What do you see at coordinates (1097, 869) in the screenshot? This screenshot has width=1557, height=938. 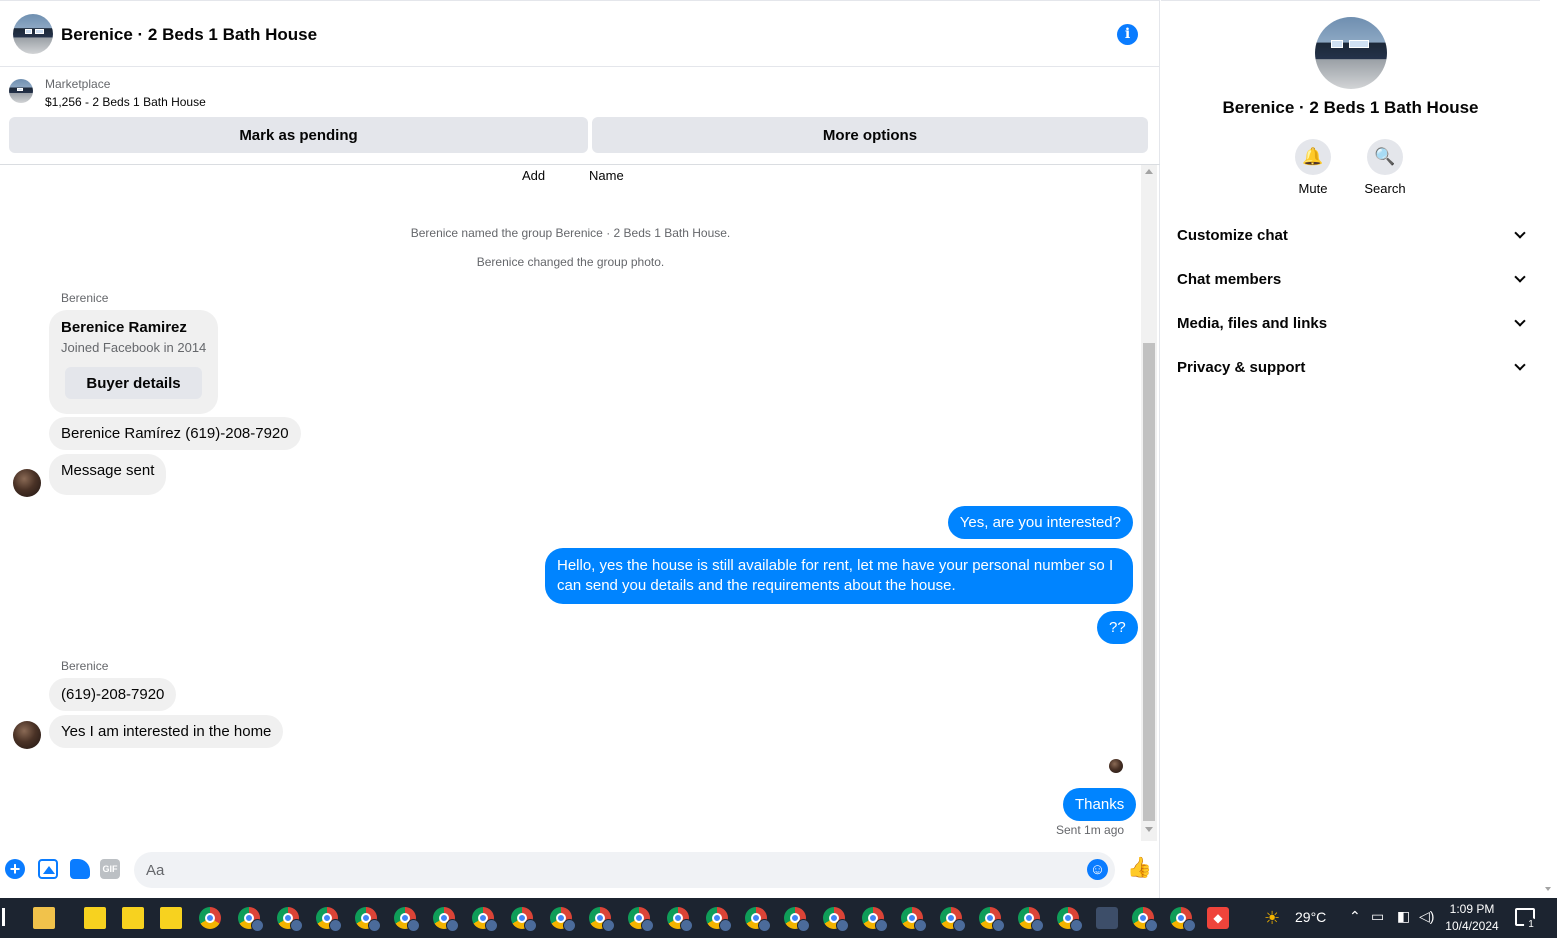 I see `emoji-icon: ☺` at bounding box center [1097, 869].